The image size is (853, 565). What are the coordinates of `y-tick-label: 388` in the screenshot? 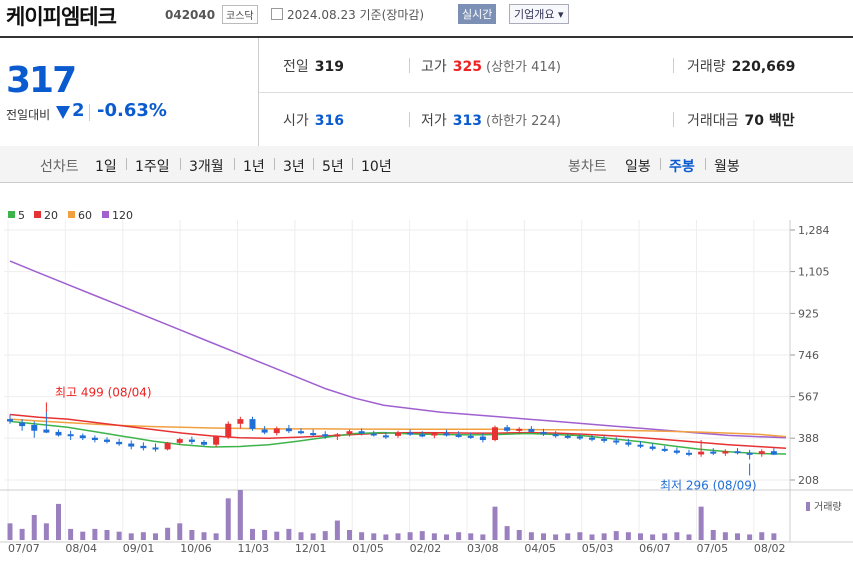 It's located at (808, 438).